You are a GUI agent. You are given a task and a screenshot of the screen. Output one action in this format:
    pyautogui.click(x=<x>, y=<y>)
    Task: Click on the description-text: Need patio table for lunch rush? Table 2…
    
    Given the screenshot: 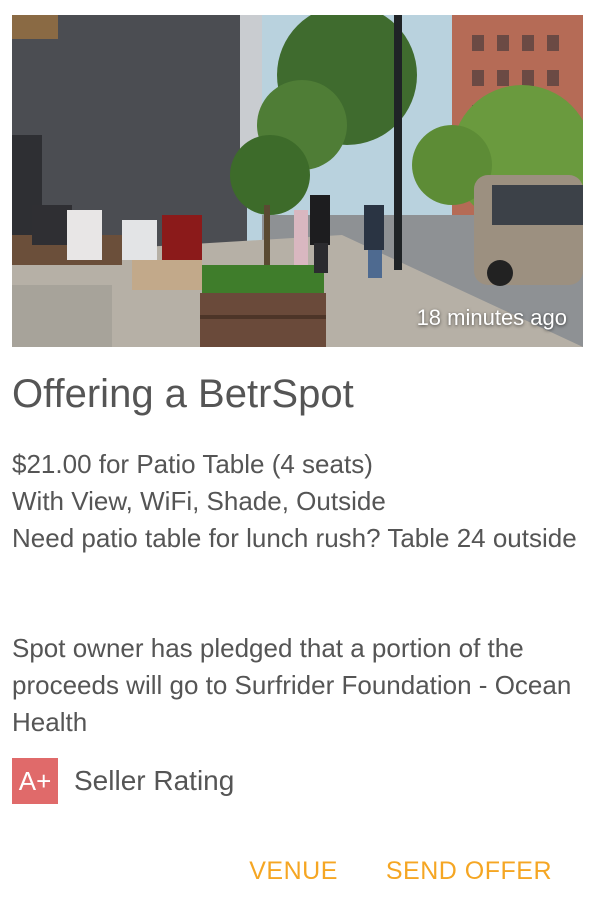 What is the action you would take?
    pyautogui.click(x=294, y=538)
    